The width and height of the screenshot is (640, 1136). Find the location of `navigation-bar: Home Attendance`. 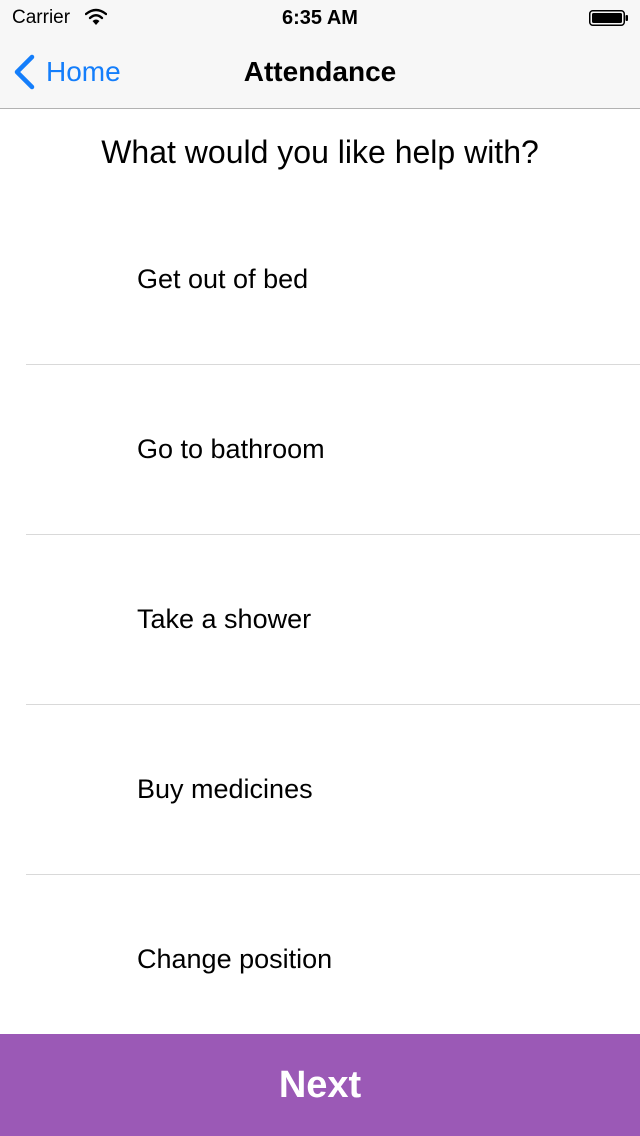

navigation-bar: Home Attendance is located at coordinates (320, 74).